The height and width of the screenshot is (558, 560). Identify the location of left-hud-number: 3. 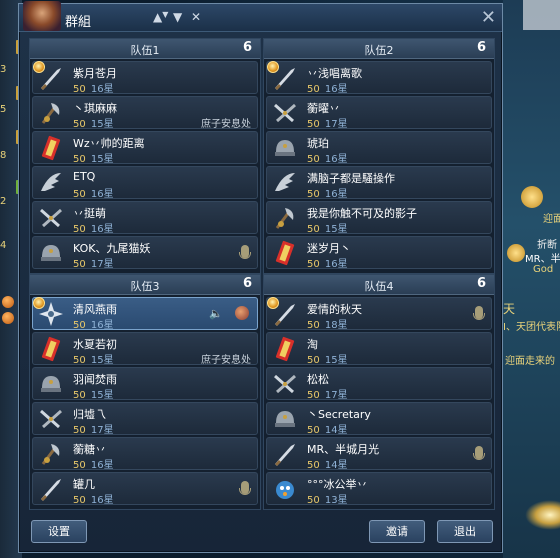
(3, 69).